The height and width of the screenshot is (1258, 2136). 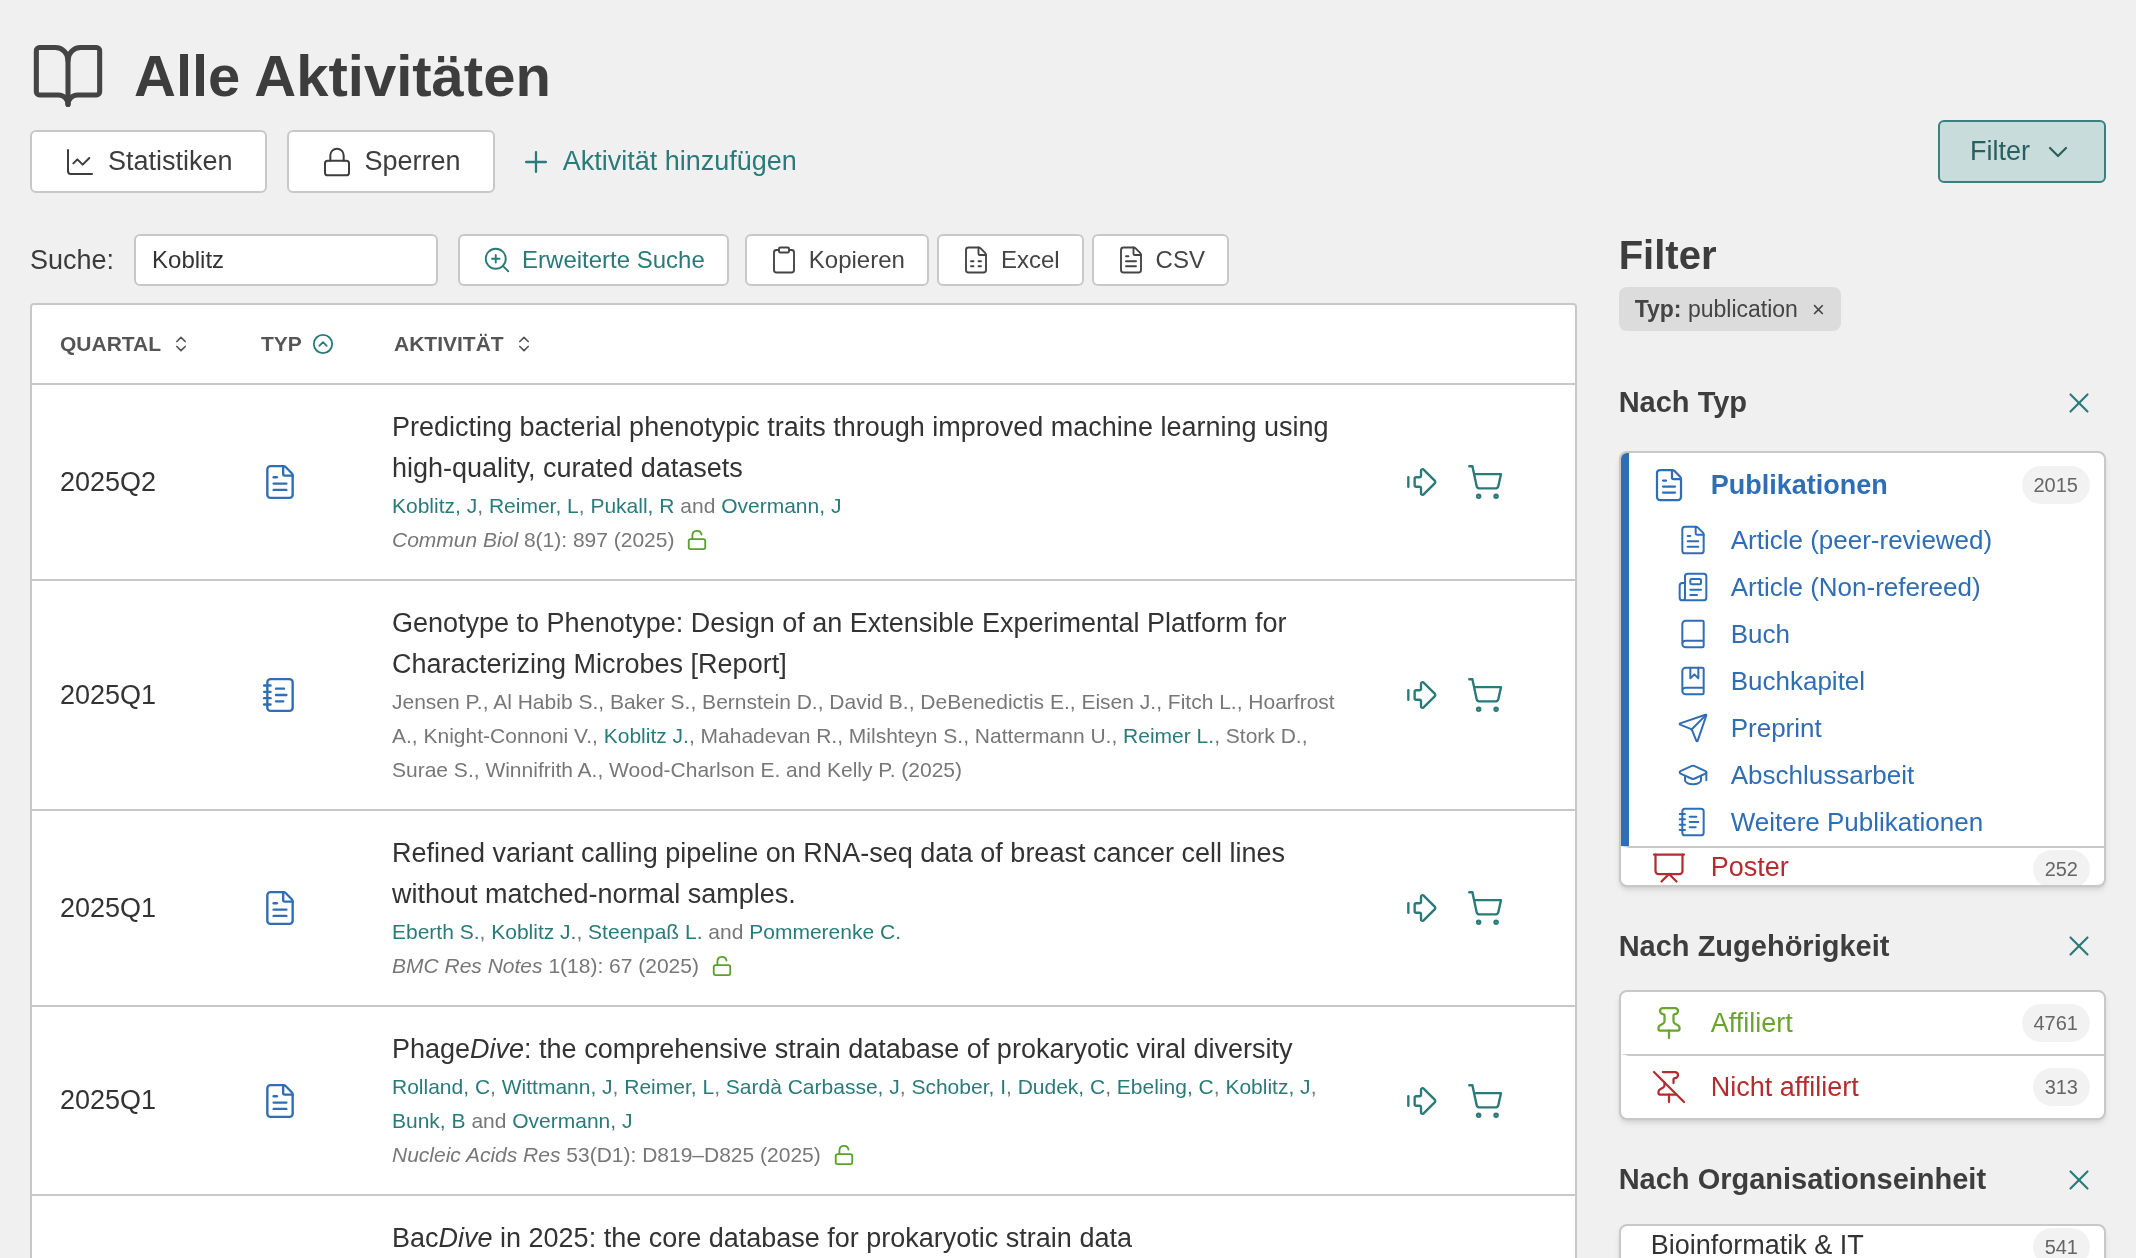 I want to click on filter-subitem: Preprint, so click(x=1866, y=728).